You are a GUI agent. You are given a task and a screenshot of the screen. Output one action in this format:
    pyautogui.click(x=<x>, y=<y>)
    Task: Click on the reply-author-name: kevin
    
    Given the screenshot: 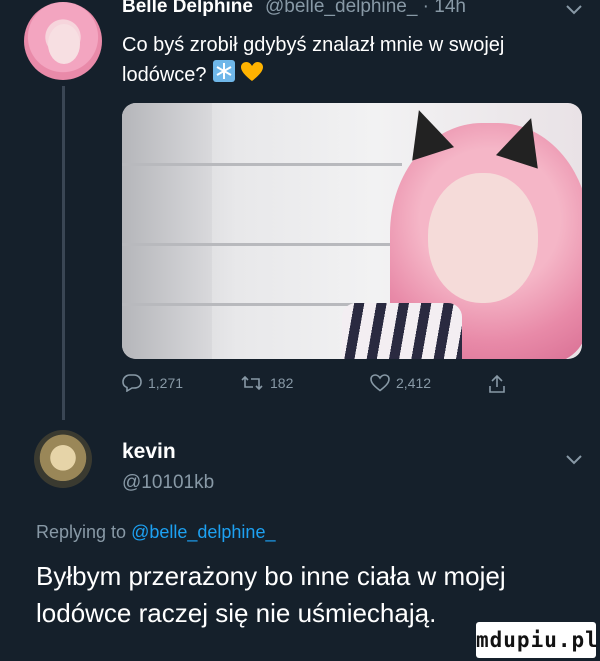 What is the action you would take?
    pyautogui.click(x=149, y=452)
    